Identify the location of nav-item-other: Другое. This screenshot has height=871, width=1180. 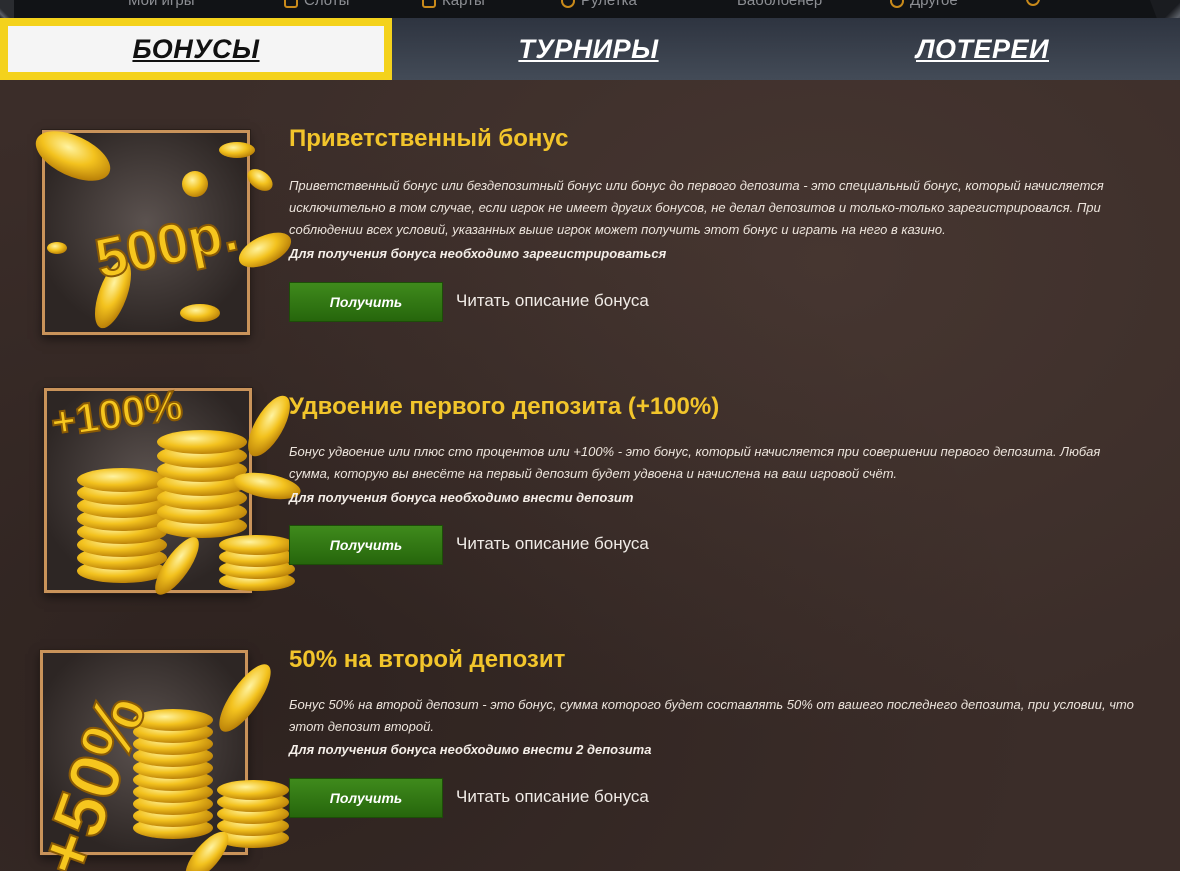
(924, 4).